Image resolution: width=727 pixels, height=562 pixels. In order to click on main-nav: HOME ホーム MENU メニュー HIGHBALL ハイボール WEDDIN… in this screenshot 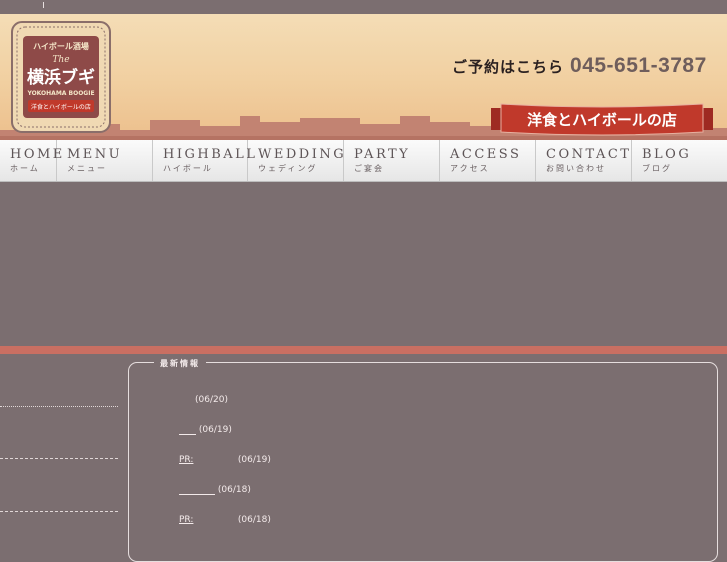, I will do `click(363, 161)`.